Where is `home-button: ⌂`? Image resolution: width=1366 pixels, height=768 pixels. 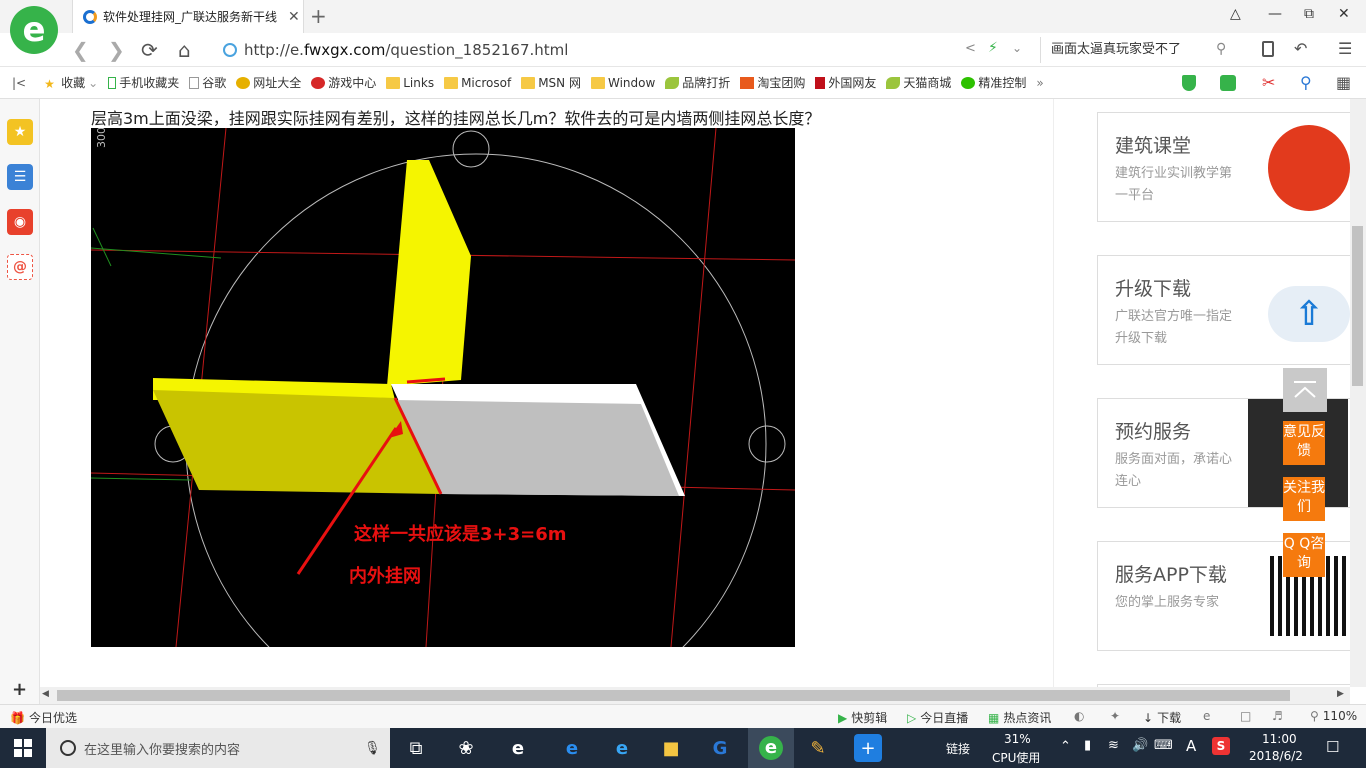 home-button: ⌂ is located at coordinates (184, 50).